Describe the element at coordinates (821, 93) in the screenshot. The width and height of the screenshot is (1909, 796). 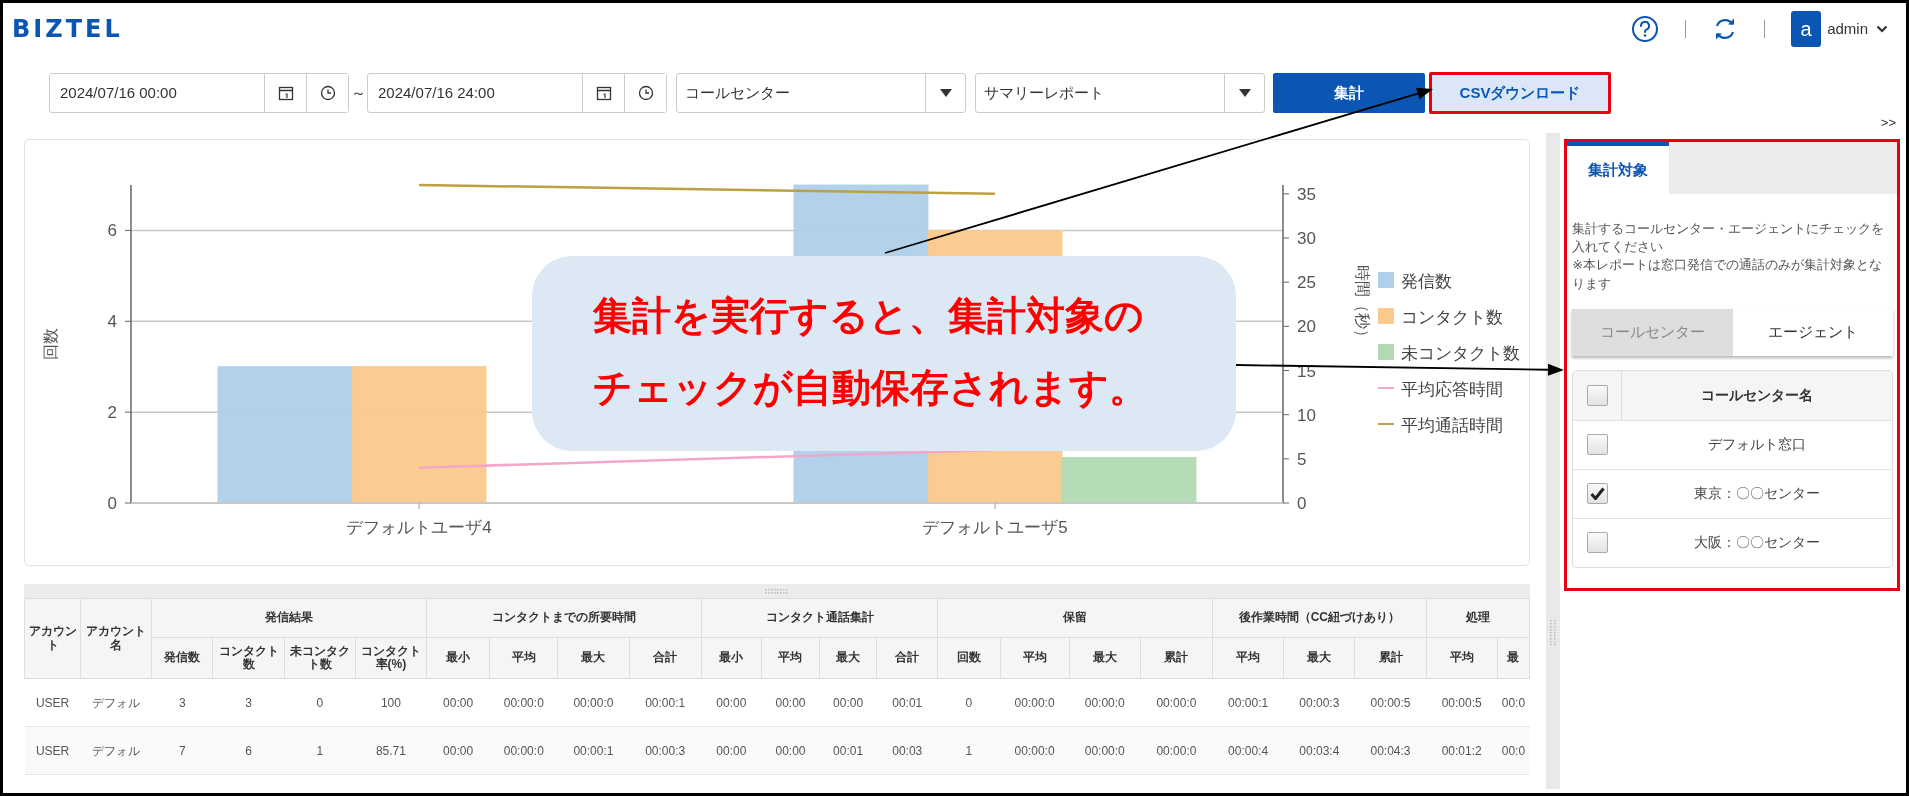
I see `dropdown: コールセンター` at that location.